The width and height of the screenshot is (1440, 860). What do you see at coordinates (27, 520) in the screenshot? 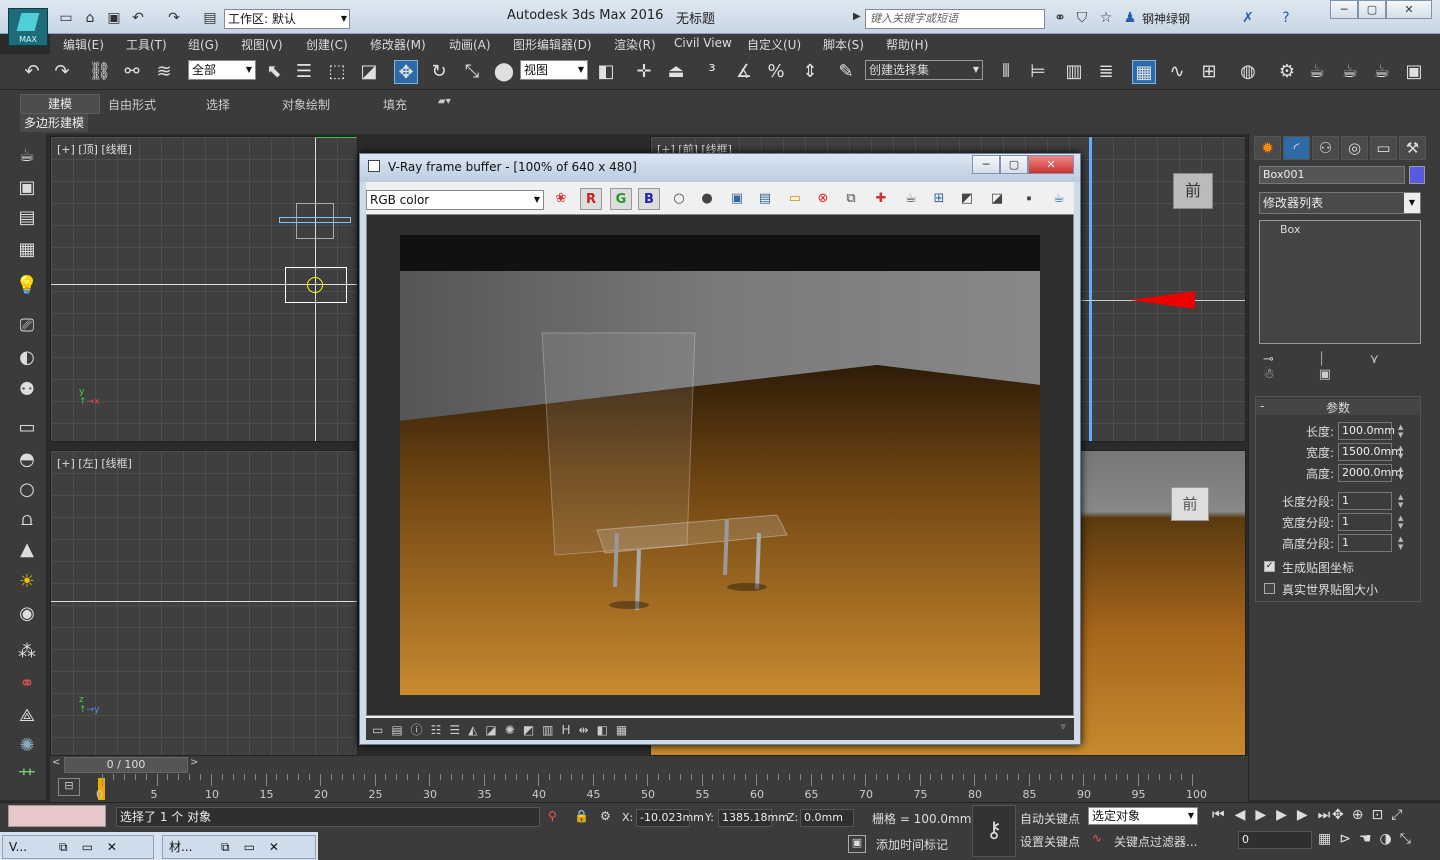
I see `basket-icon: ⩍` at bounding box center [27, 520].